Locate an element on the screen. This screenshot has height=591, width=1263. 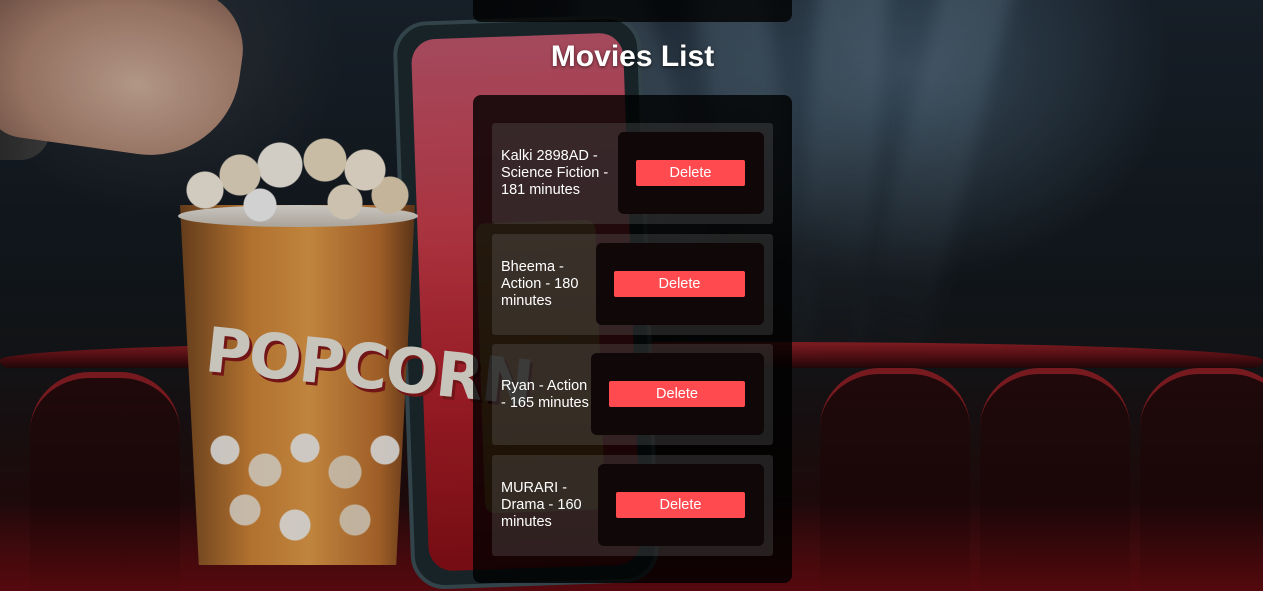
movie-details: Bheema - Action - 180 minutes is located at coordinates (540, 284).